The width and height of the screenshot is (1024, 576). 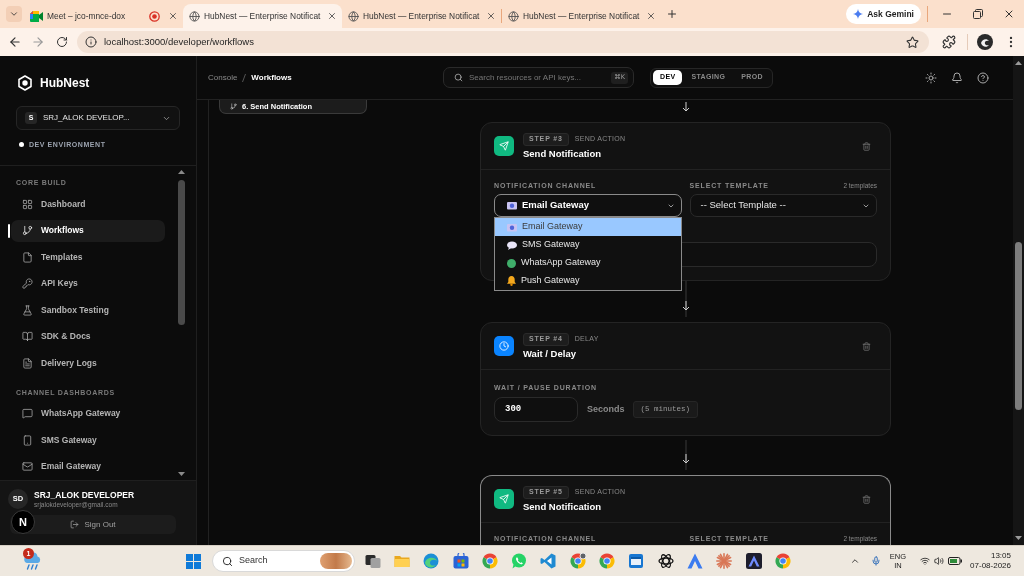 What do you see at coordinates (511, 263) in the screenshot?
I see `round-dot-icon` at bounding box center [511, 263].